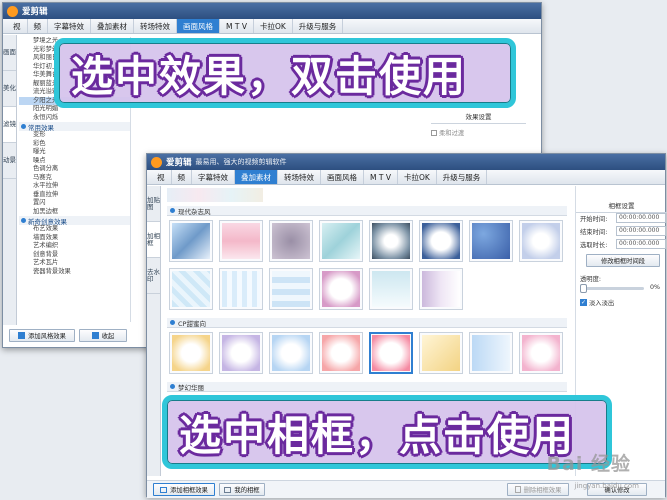 The width and height of the screenshot is (667, 500). Describe the element at coordinates (161, 177) in the screenshot. I see `front-menu-video-1: 视` at that location.